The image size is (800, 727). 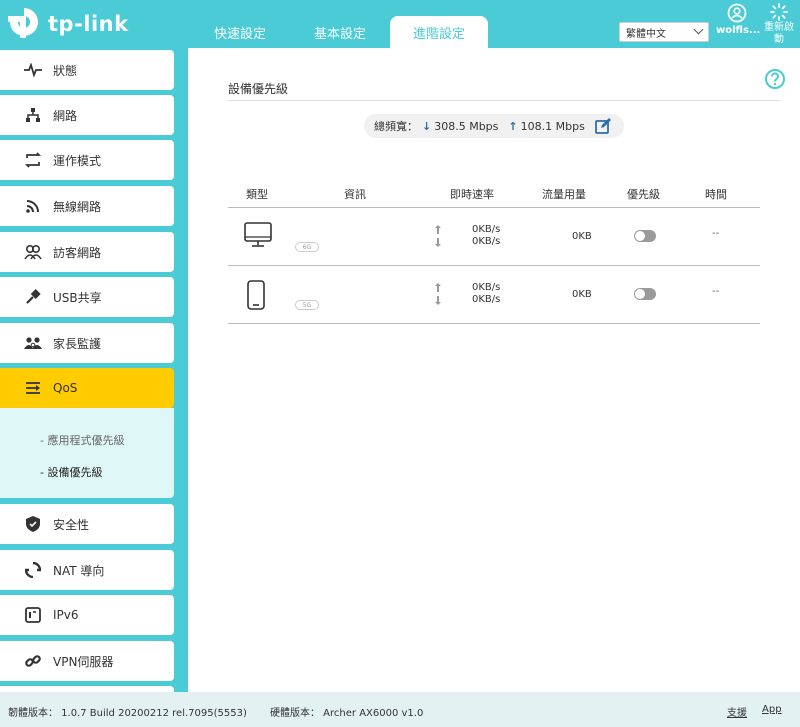 What do you see at coordinates (438, 236) in the screenshot?
I see `up-down-arrows-icon` at bounding box center [438, 236].